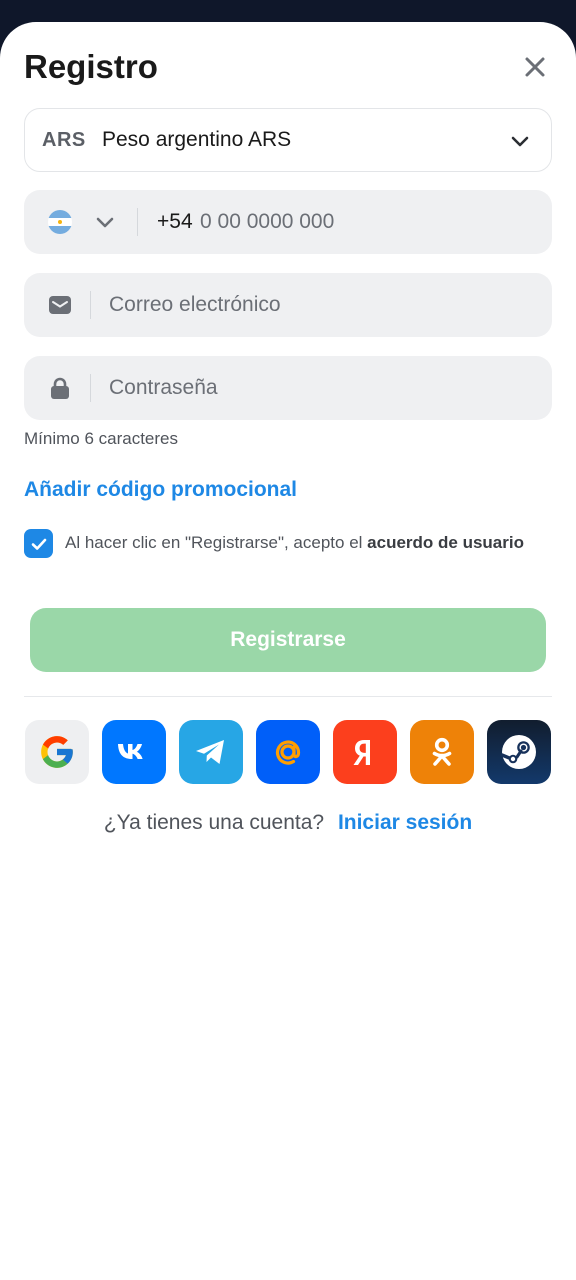  I want to click on social-login-row, so click(288, 752).